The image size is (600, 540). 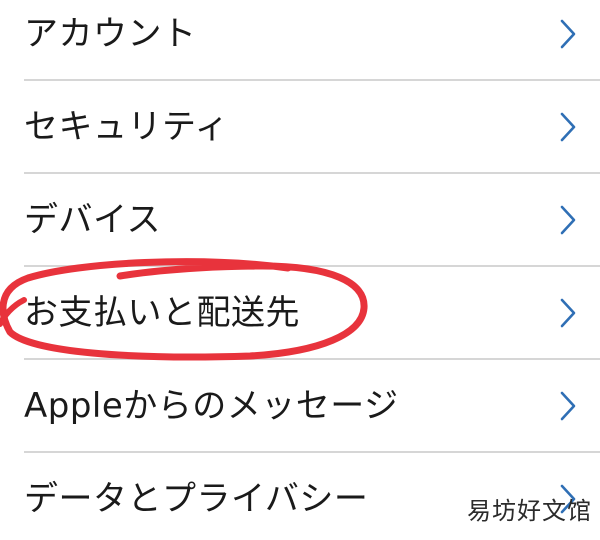 I want to click on menu-item-label: お支払いと配送先, so click(x=162, y=313).